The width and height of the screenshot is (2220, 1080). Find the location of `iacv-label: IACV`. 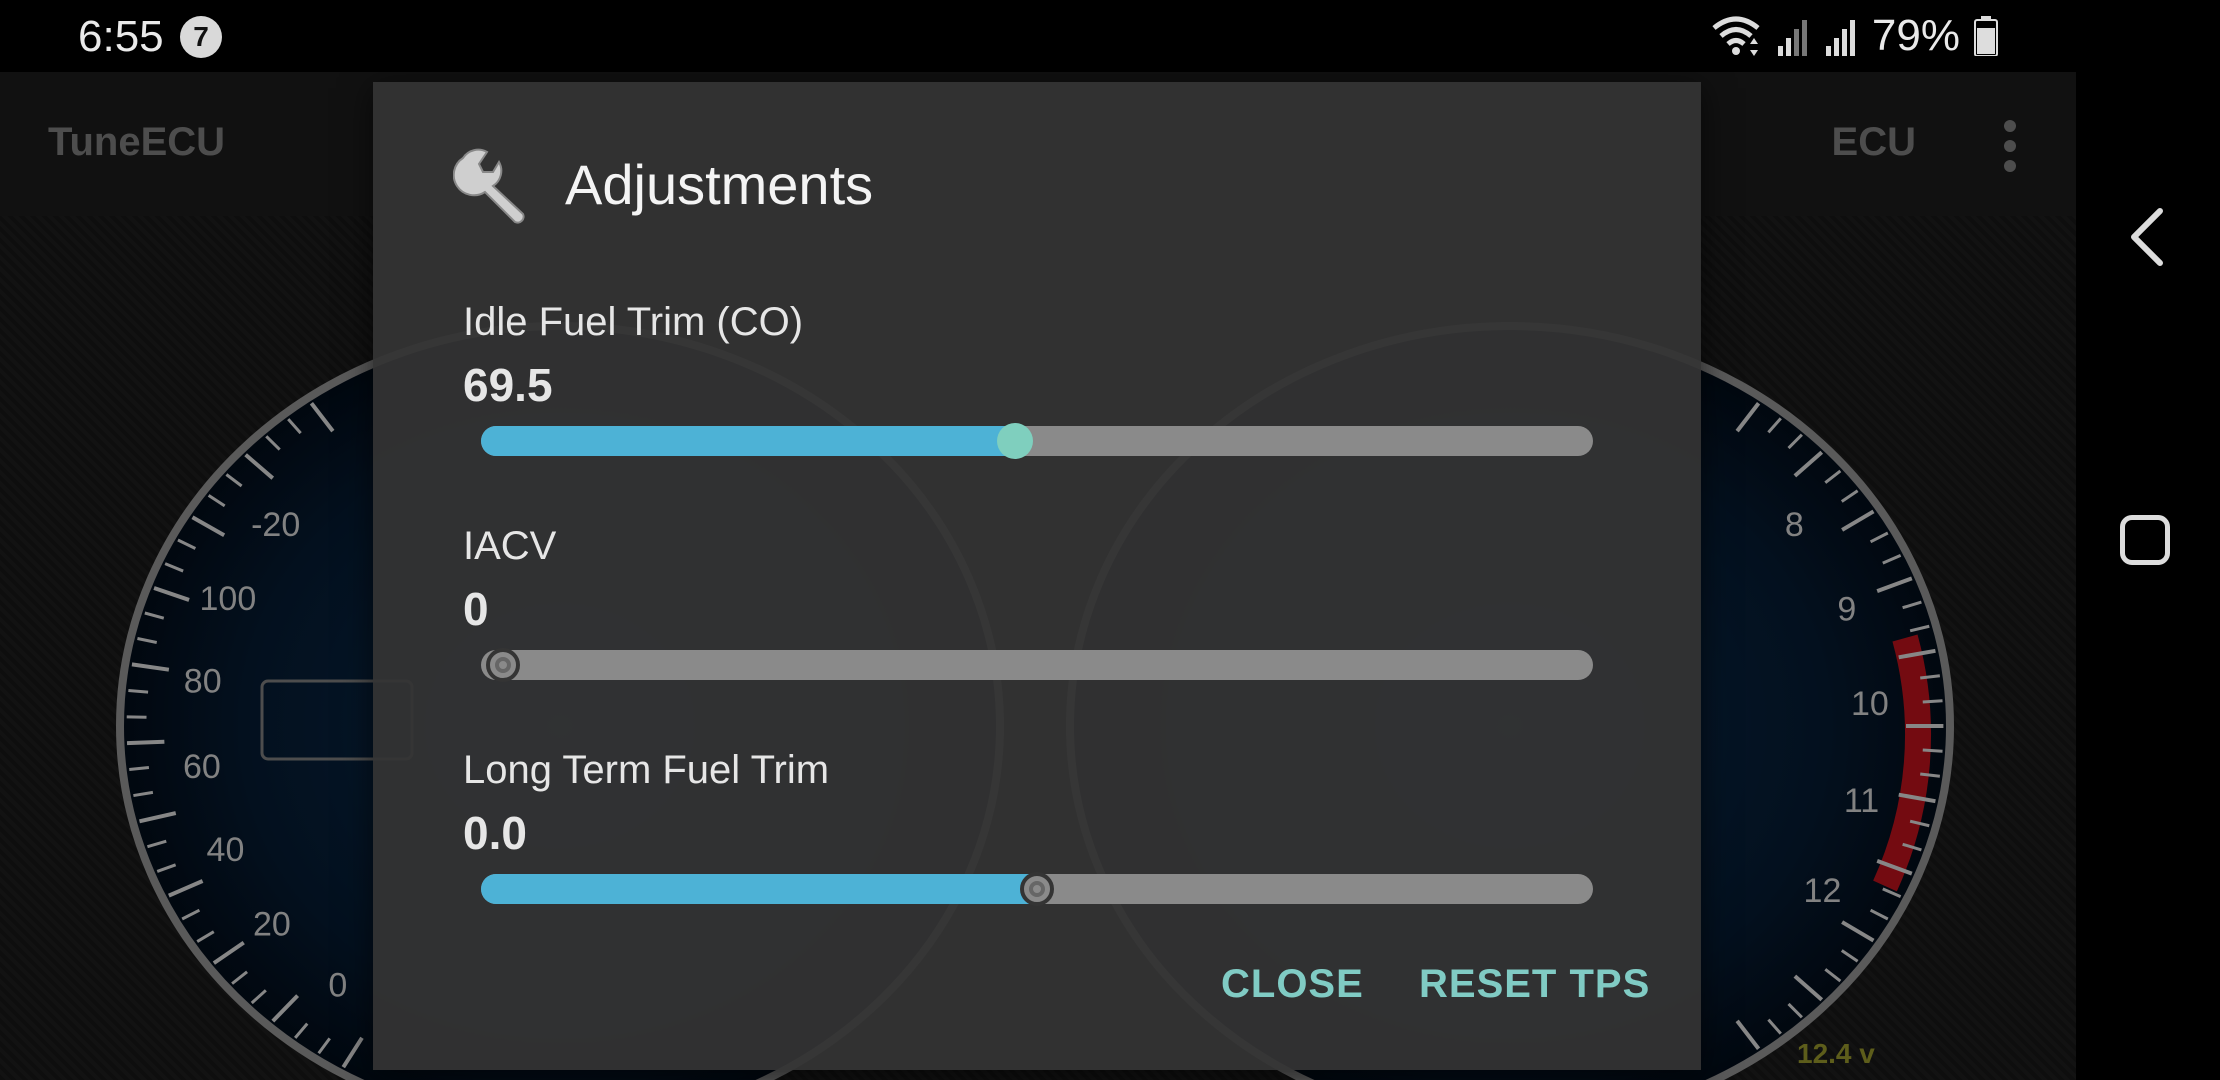

iacv-label: IACV is located at coordinates (510, 546).